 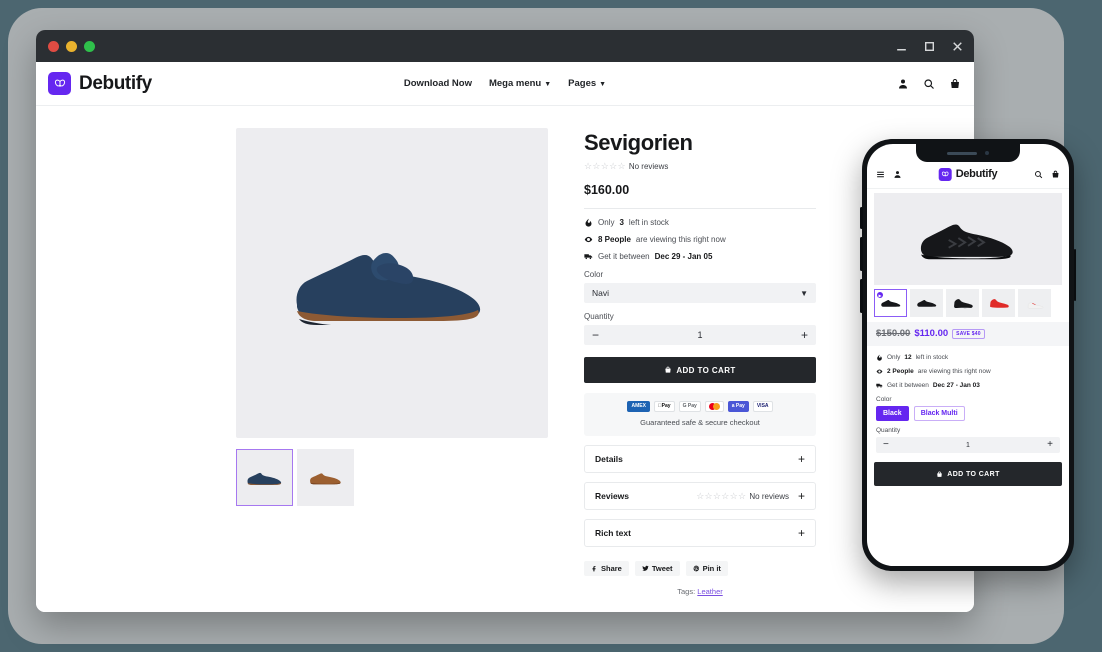 I want to click on google-pay-icon: G Pay, so click(x=689, y=406).